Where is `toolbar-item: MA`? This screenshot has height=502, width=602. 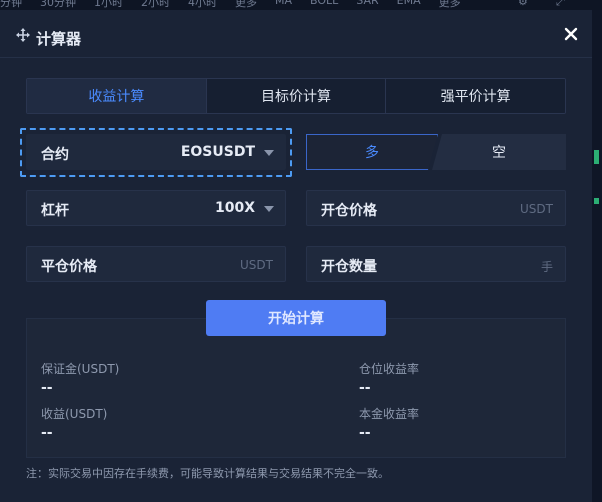 toolbar-item: MA is located at coordinates (283, 5).